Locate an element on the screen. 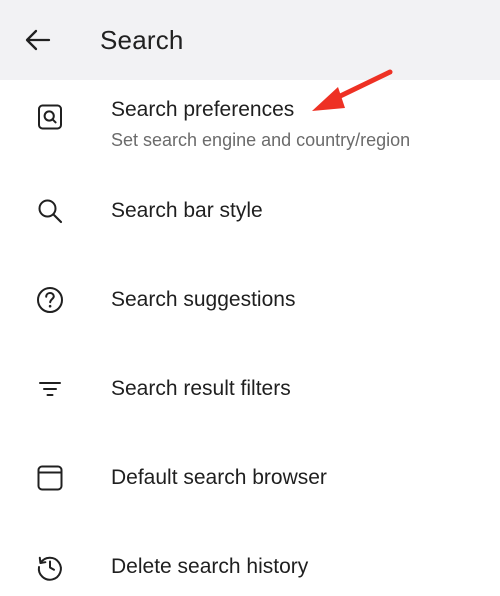 This screenshot has height=596, width=500. settings-item-search-suggestions: Search suggestions is located at coordinates (250, 300).